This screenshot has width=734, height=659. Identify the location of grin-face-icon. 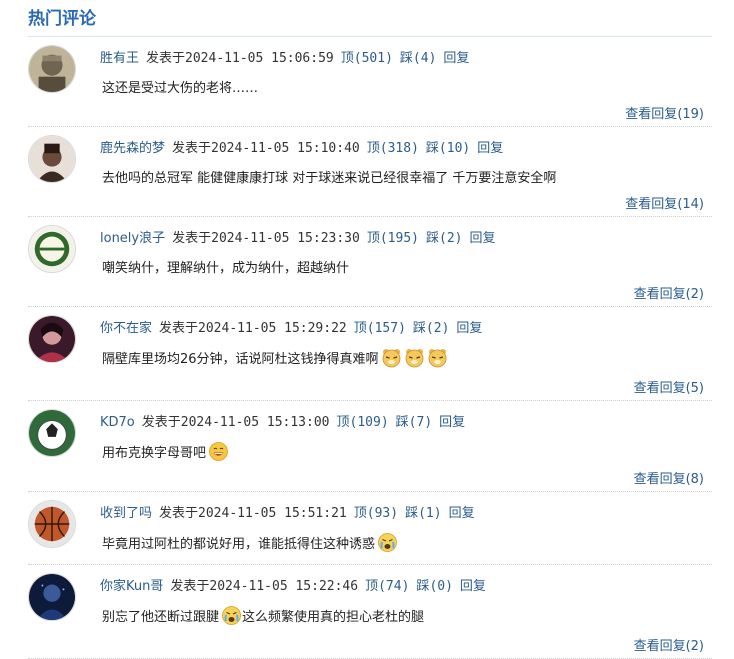
(218, 451).